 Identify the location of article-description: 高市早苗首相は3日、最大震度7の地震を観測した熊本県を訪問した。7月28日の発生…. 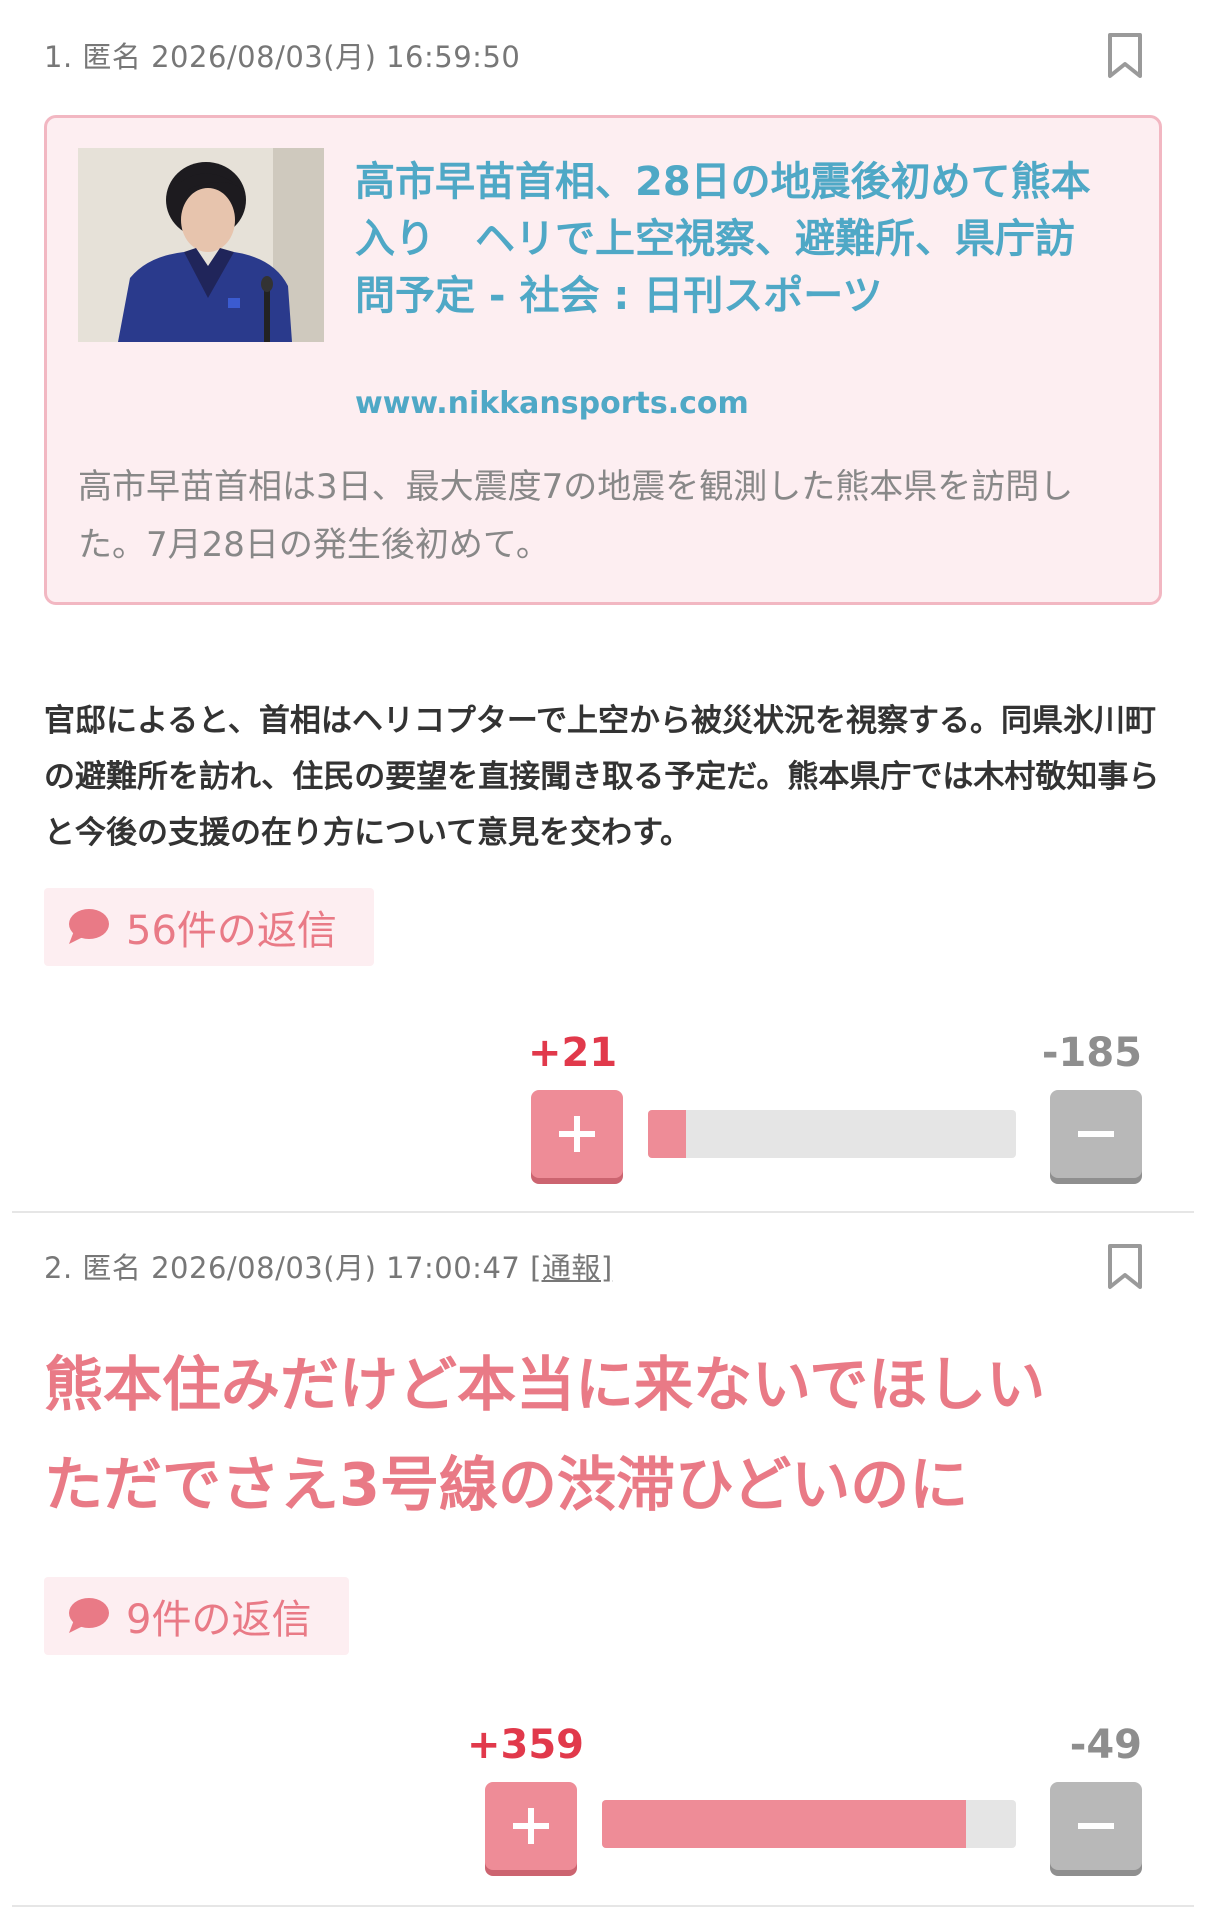
(576, 516).